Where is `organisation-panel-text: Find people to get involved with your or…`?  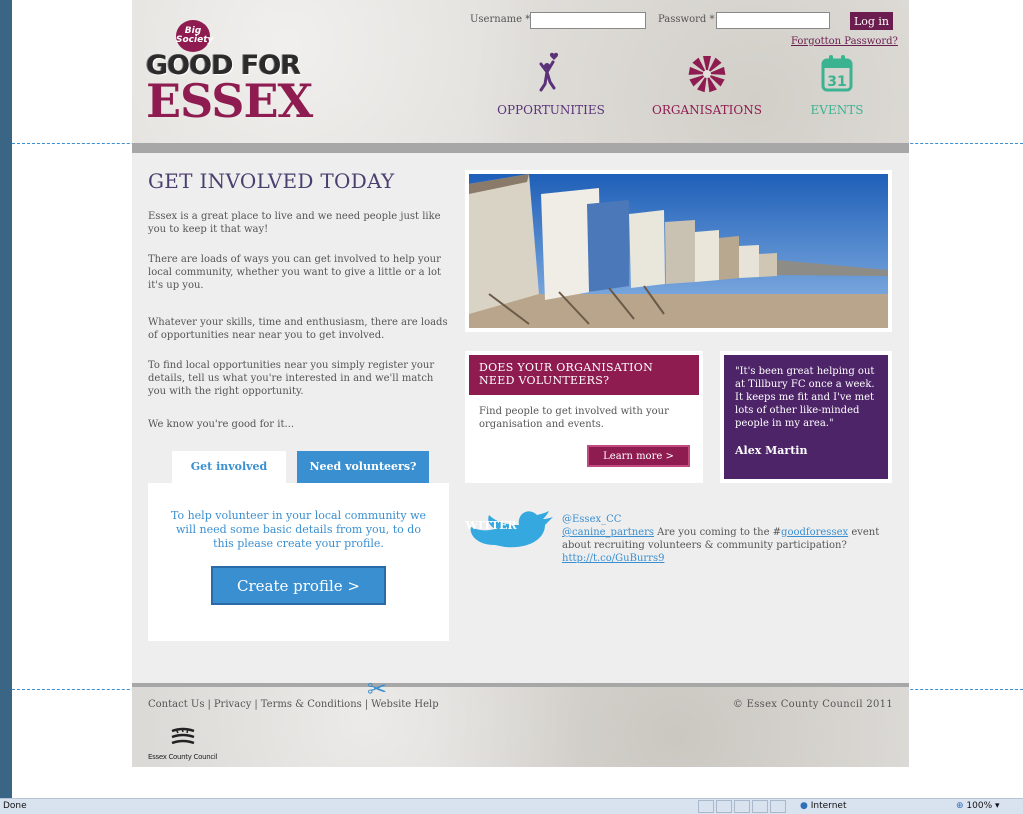 organisation-panel-text: Find people to get involved with your or… is located at coordinates (574, 418).